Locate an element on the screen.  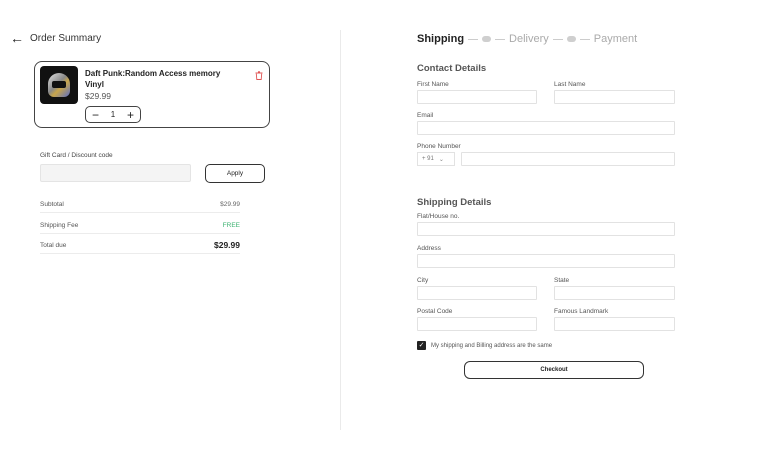
panel-divider is located at coordinates (340, 230).